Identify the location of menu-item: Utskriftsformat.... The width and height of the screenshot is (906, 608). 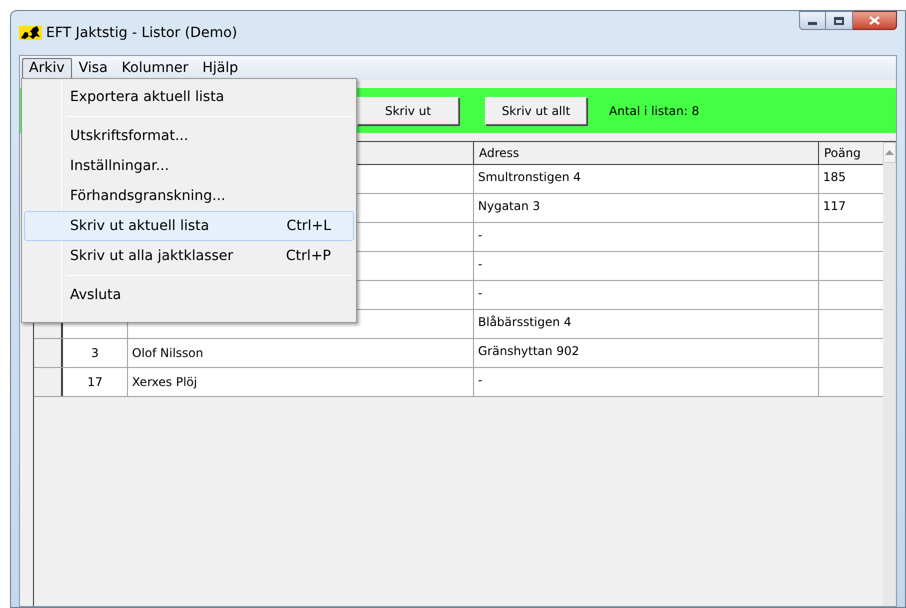
(189, 136).